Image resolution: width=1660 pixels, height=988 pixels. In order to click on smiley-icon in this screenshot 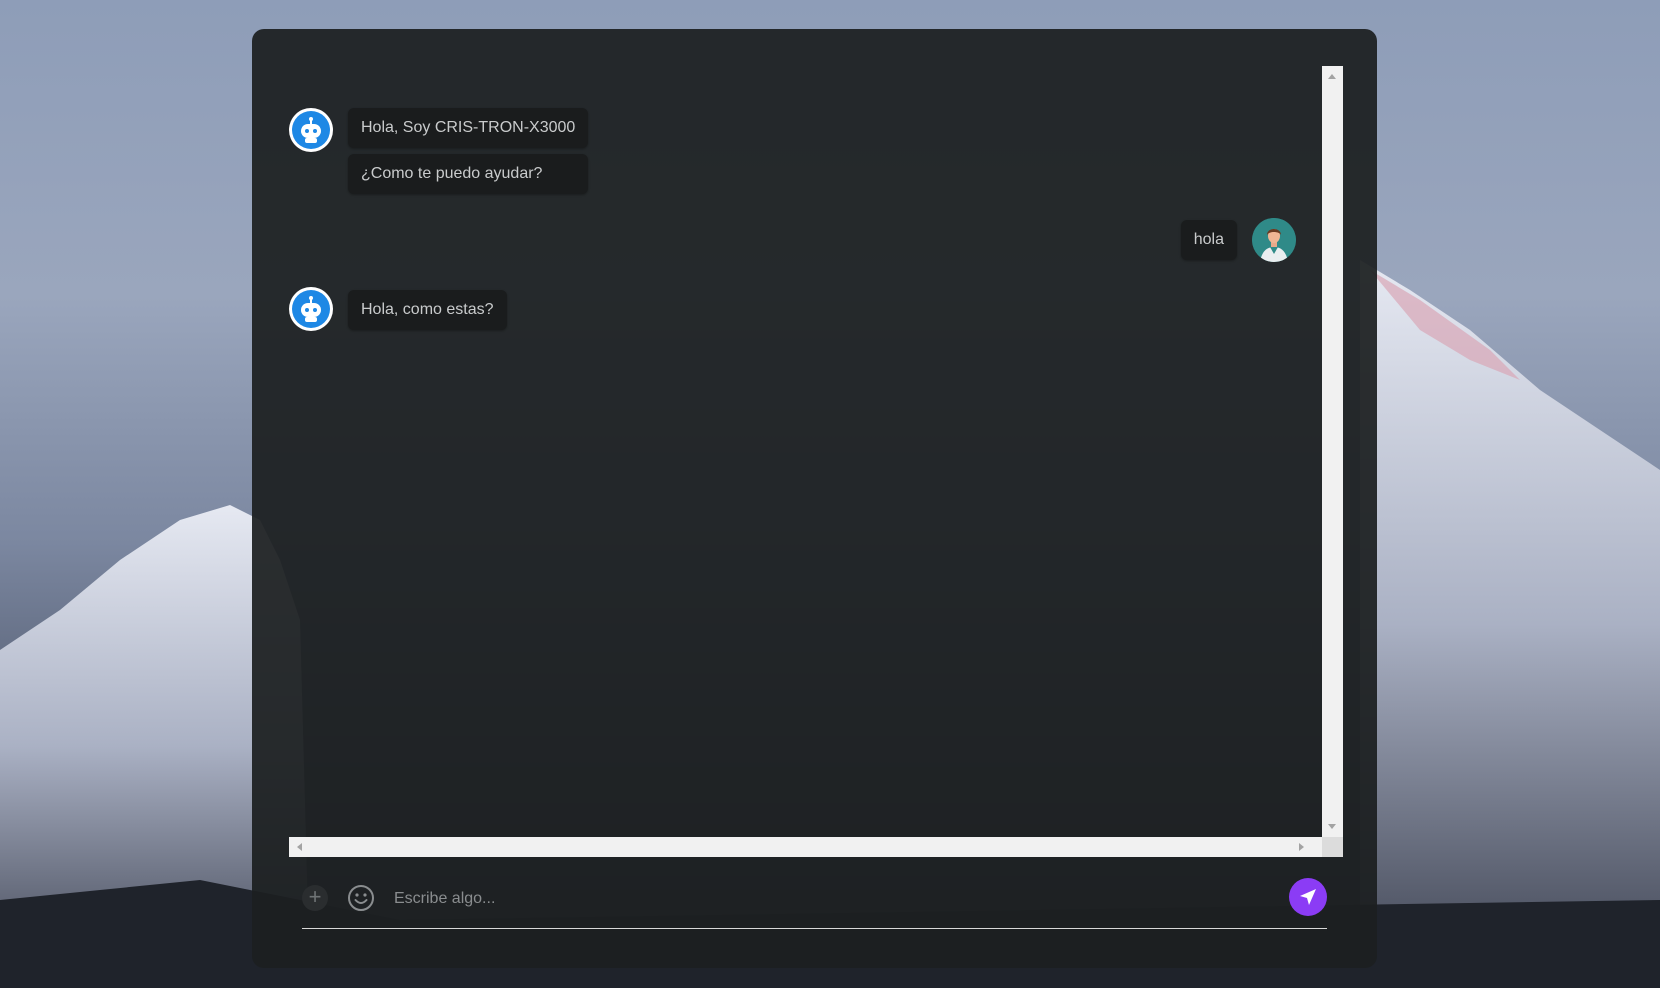, I will do `click(361, 898)`.